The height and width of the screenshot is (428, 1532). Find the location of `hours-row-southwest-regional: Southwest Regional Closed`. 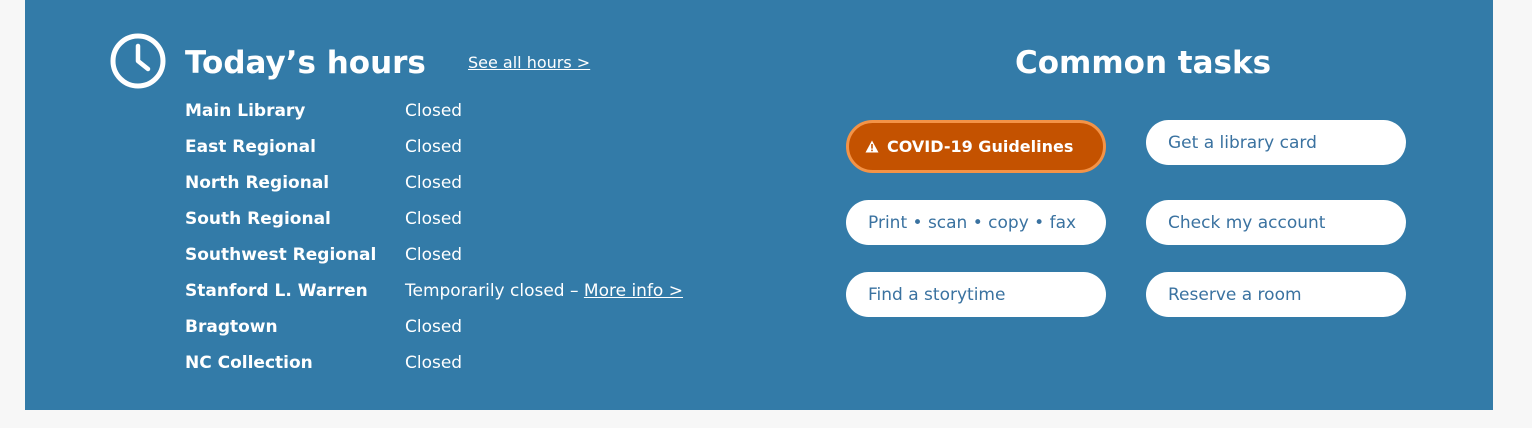

hours-row-southwest-regional: Southwest Regional Closed is located at coordinates (434, 255).